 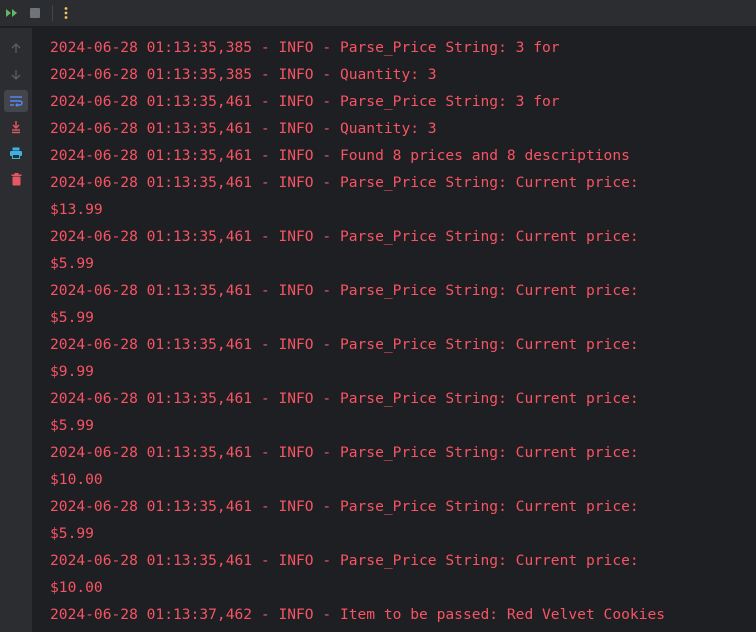 What do you see at coordinates (72, 371) in the screenshot?
I see `log-line: $9.99` at bounding box center [72, 371].